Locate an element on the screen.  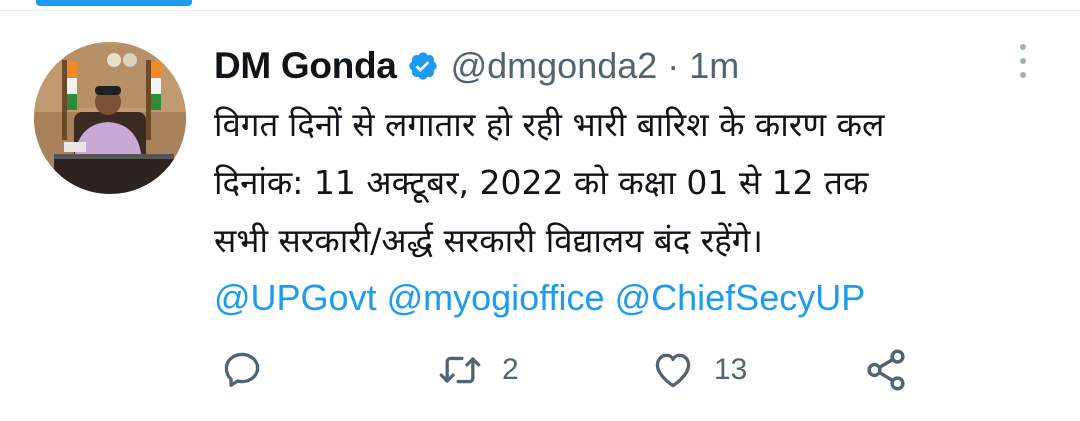
tweet-actions-bar: 2 13 is located at coordinates (594, 370).